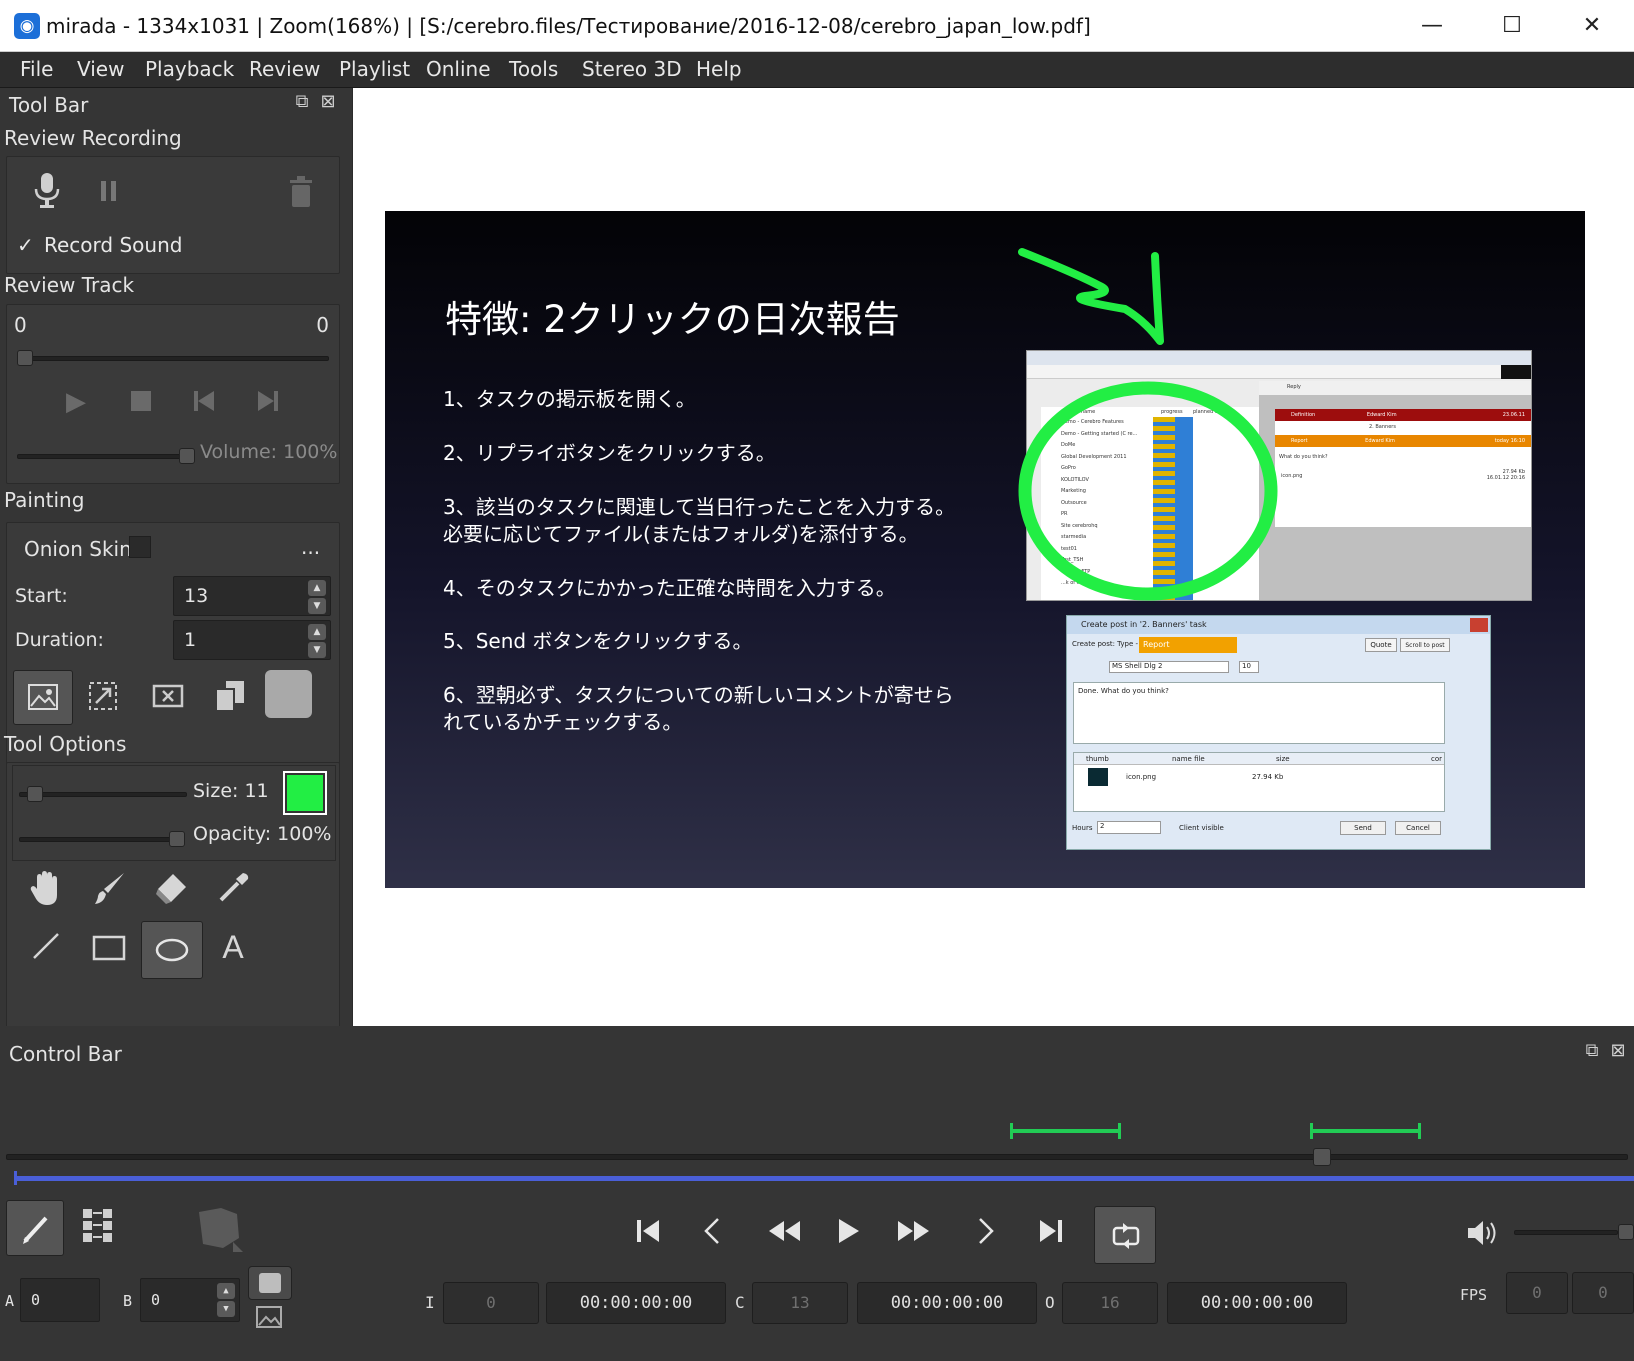  Describe the element at coordinates (99, 839) in the screenshot. I see `opacity-slider` at that location.